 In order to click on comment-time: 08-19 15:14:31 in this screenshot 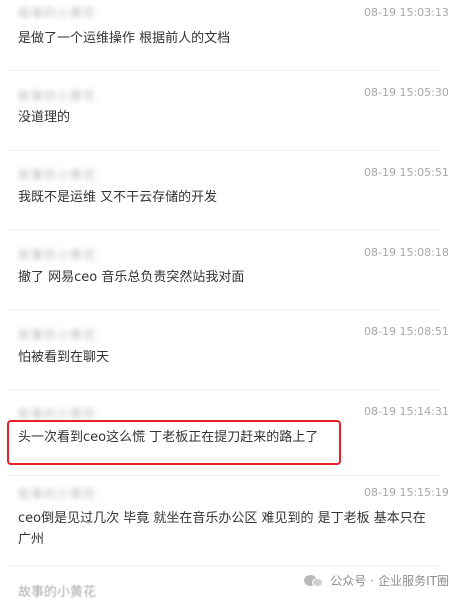, I will do `click(406, 411)`.